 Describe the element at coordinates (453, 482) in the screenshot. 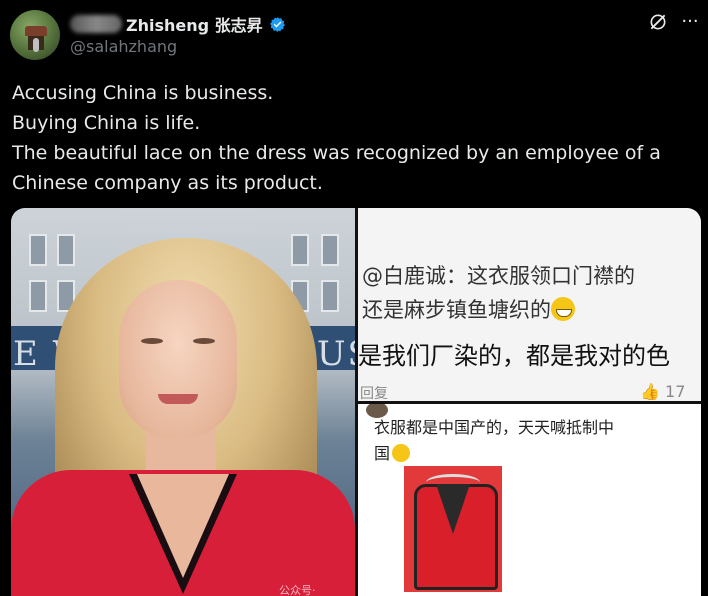

I see `hanger-icon` at that location.